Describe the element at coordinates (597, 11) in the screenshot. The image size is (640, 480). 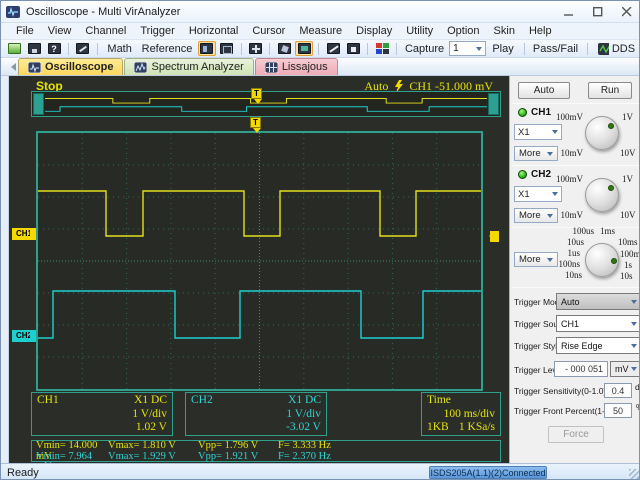
I see `maximize-button` at that location.